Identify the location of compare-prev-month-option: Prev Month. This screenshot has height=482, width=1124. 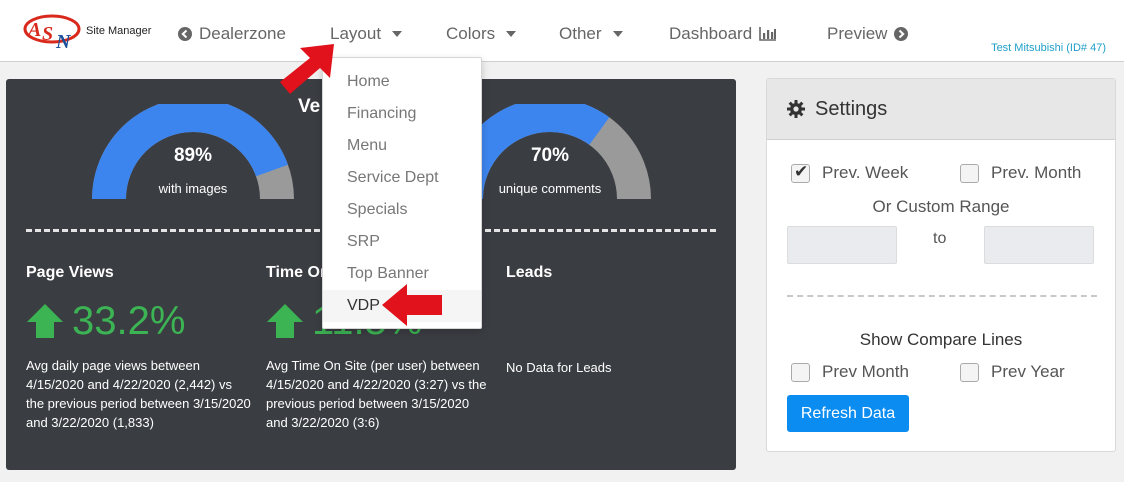
(850, 372).